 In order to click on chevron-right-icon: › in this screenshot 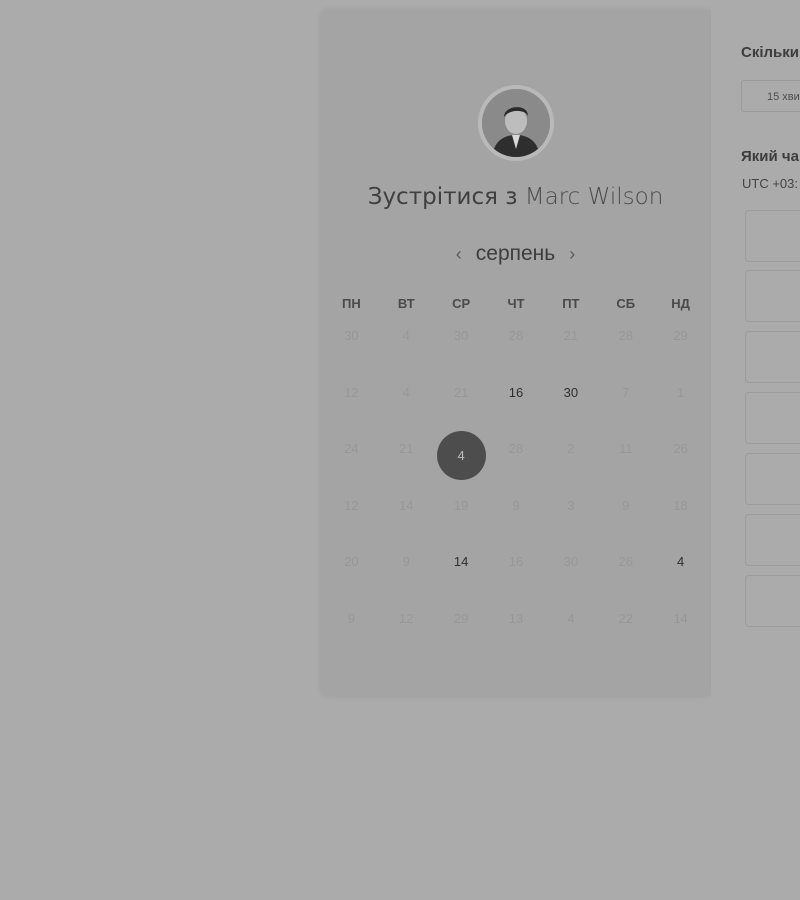, I will do `click(572, 254)`.